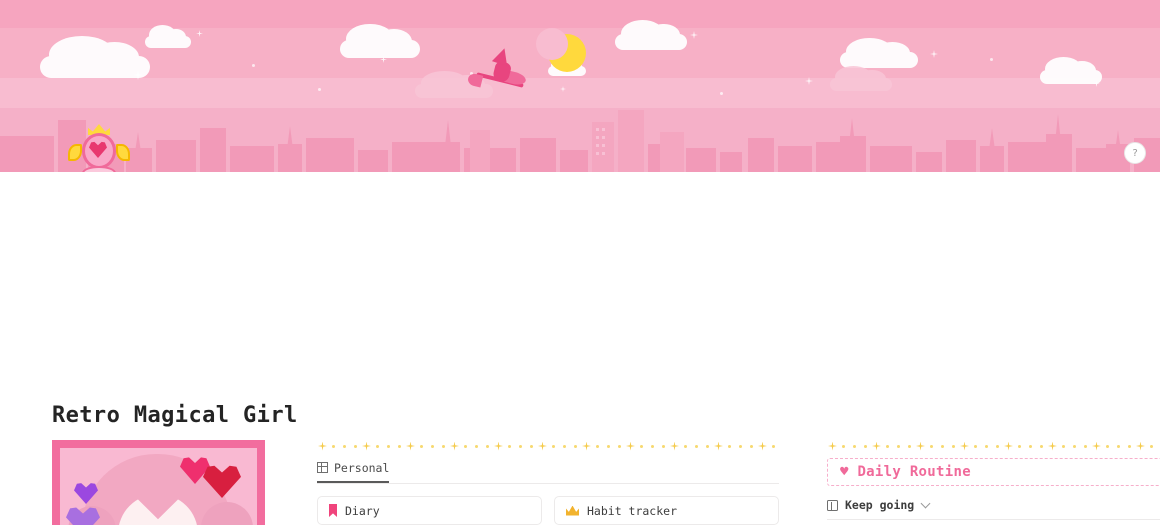 This screenshot has width=1160, height=525. What do you see at coordinates (905, 472) in the screenshot?
I see `daily-routine-title: ♥ Daily Routine` at bounding box center [905, 472].